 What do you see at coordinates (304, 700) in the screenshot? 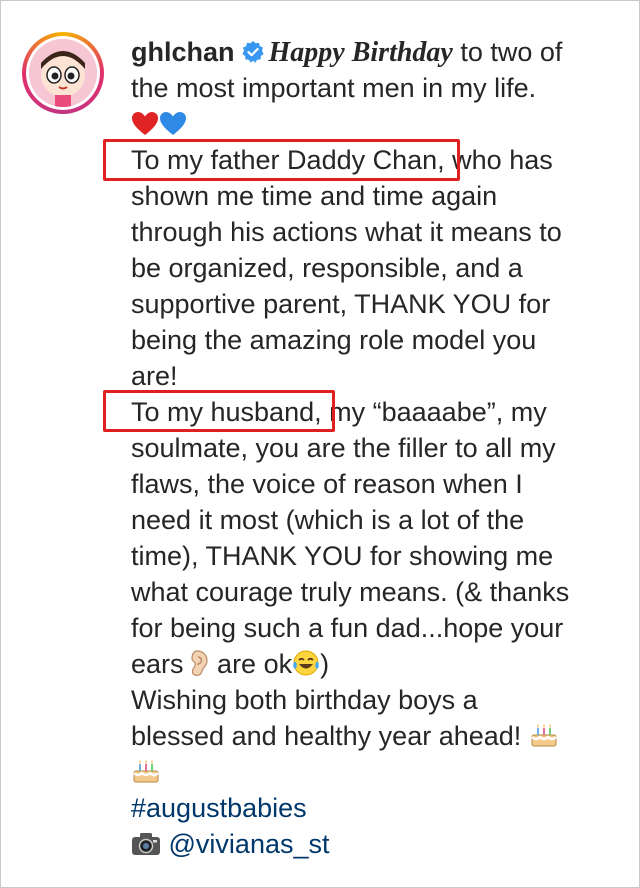
I see `caption-line: Wishing both birthday boys a` at bounding box center [304, 700].